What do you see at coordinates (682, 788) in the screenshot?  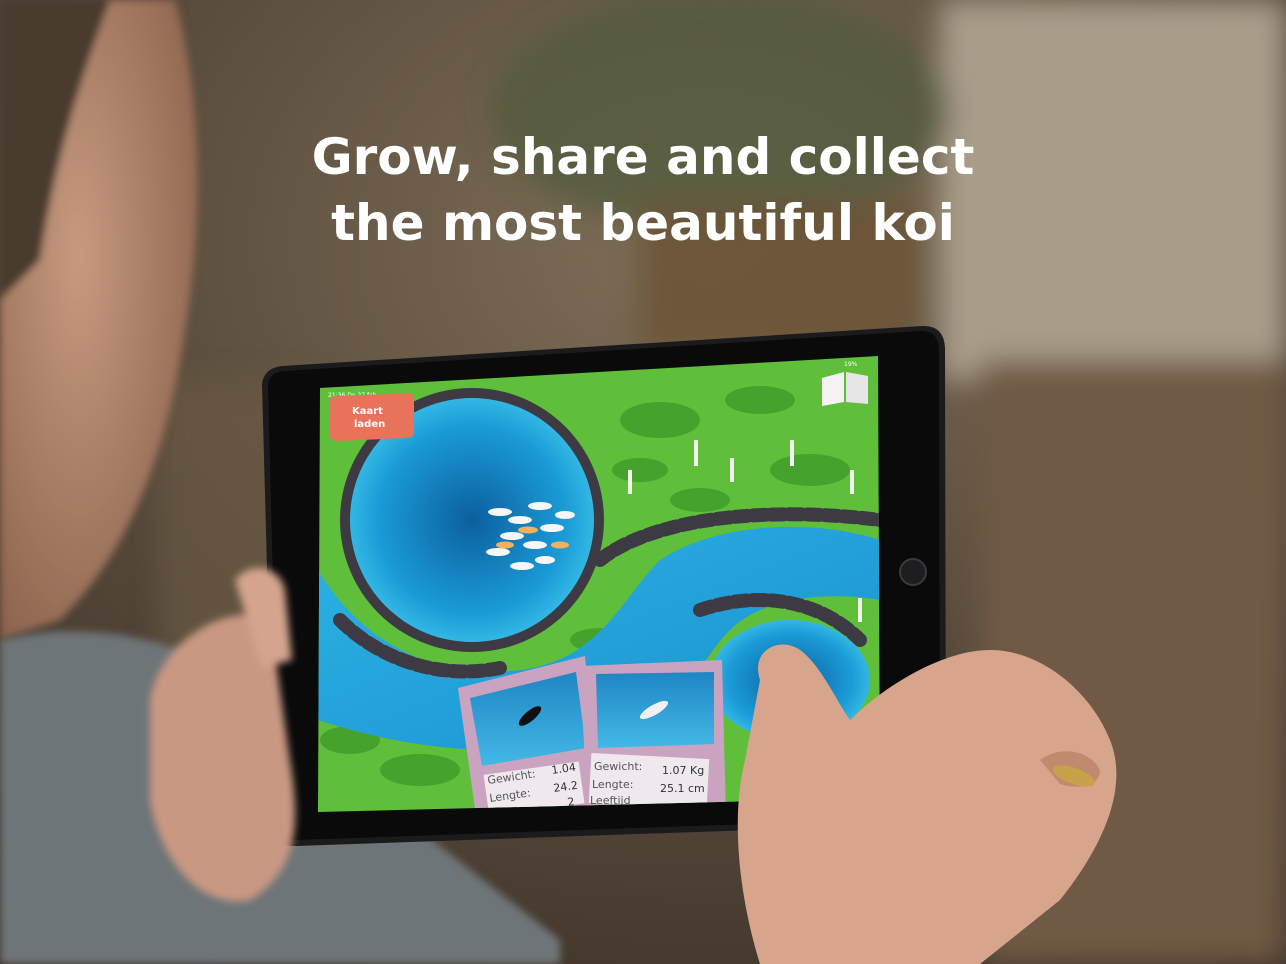 I see `card2-length-value: 25.1 cm` at bounding box center [682, 788].